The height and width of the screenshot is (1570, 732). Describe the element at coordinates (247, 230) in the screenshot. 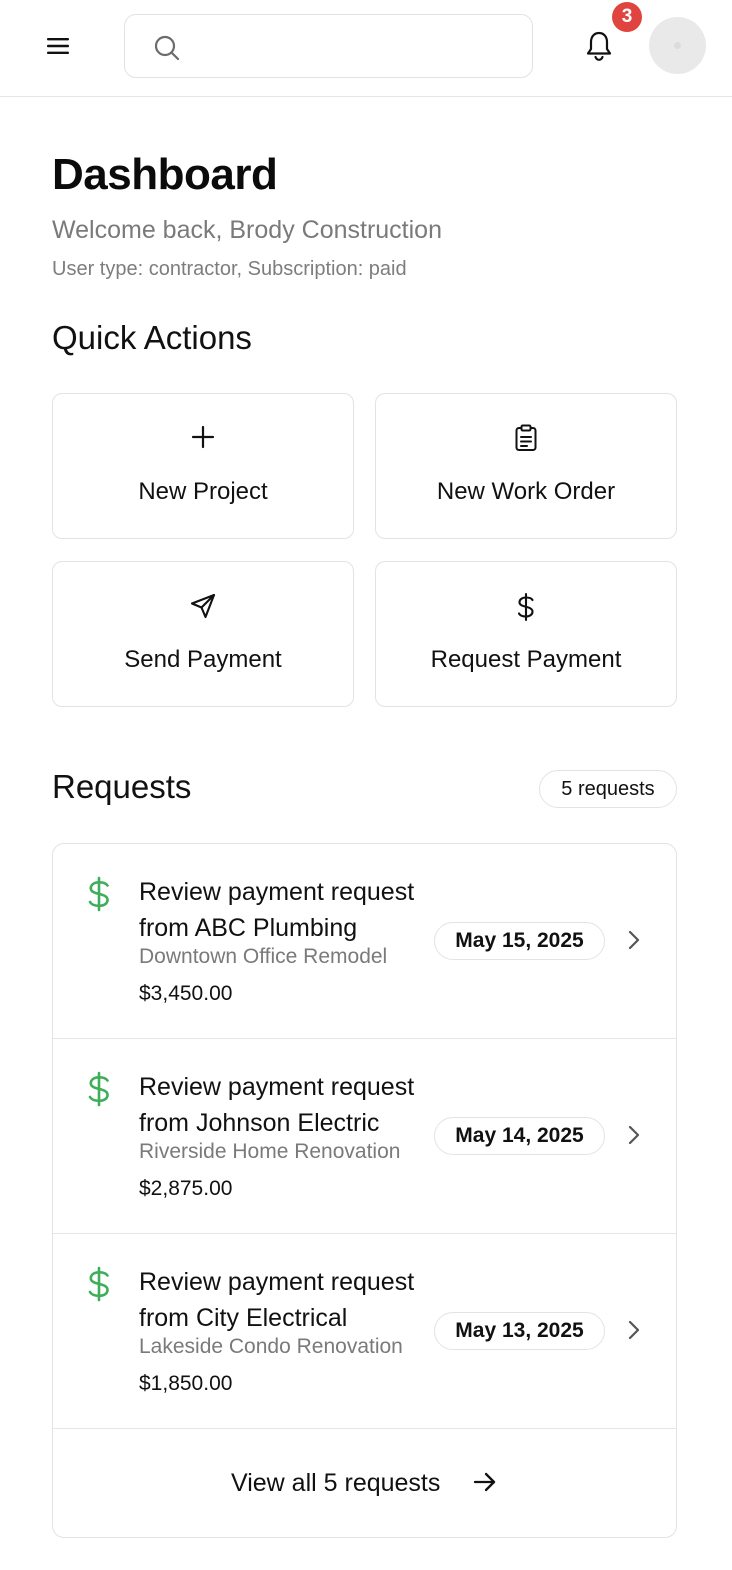

I see `welcome-message: Welcome back, Brody Construction` at that location.